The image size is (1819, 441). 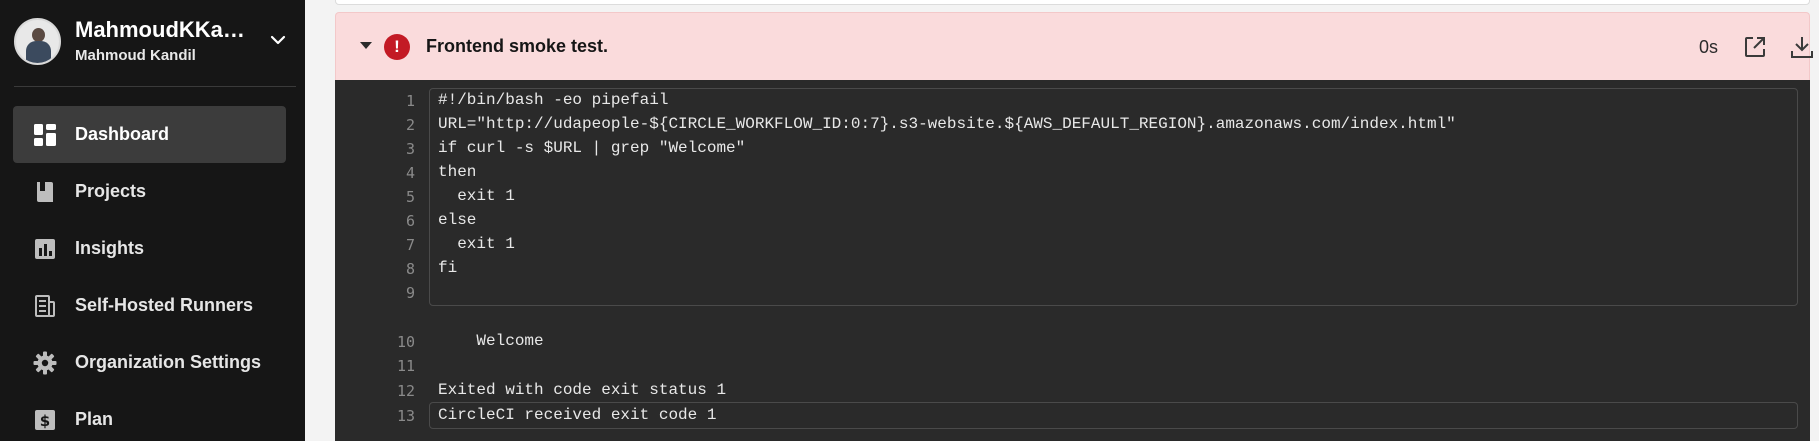 What do you see at coordinates (149, 248) in the screenshot?
I see `sidebar-item-insights: Insights` at bounding box center [149, 248].